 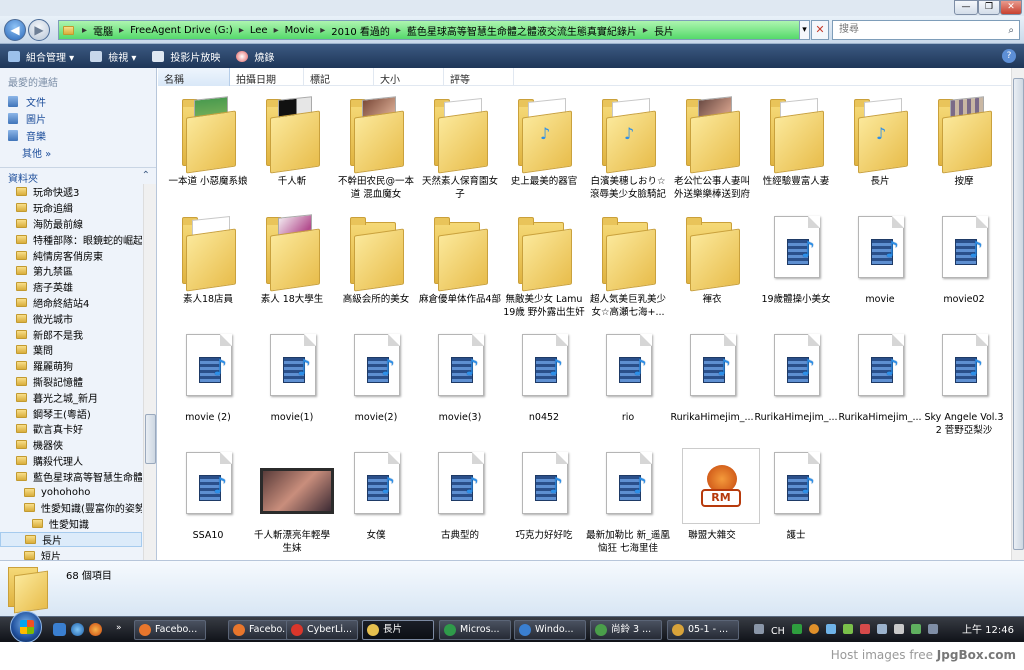 I want to click on file-item: ♪ movie(2), so click(x=376, y=381).